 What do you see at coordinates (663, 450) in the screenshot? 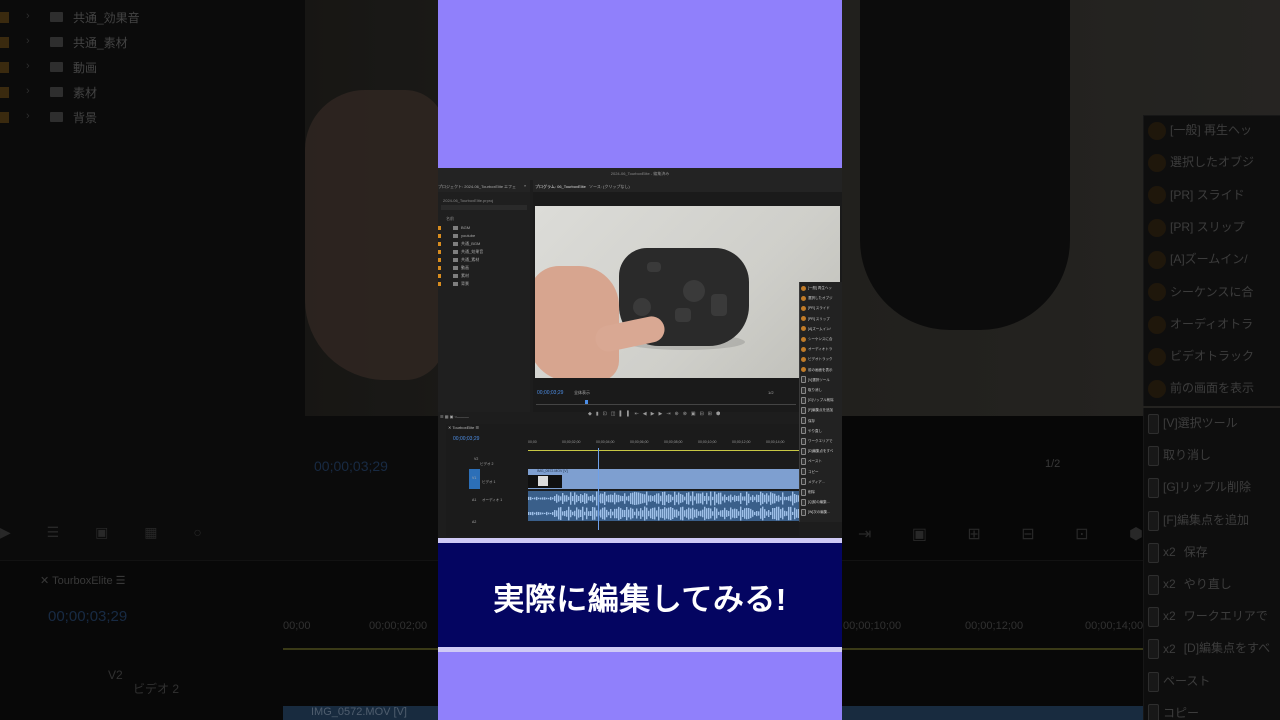
I see `work-area-bar` at bounding box center [663, 450].